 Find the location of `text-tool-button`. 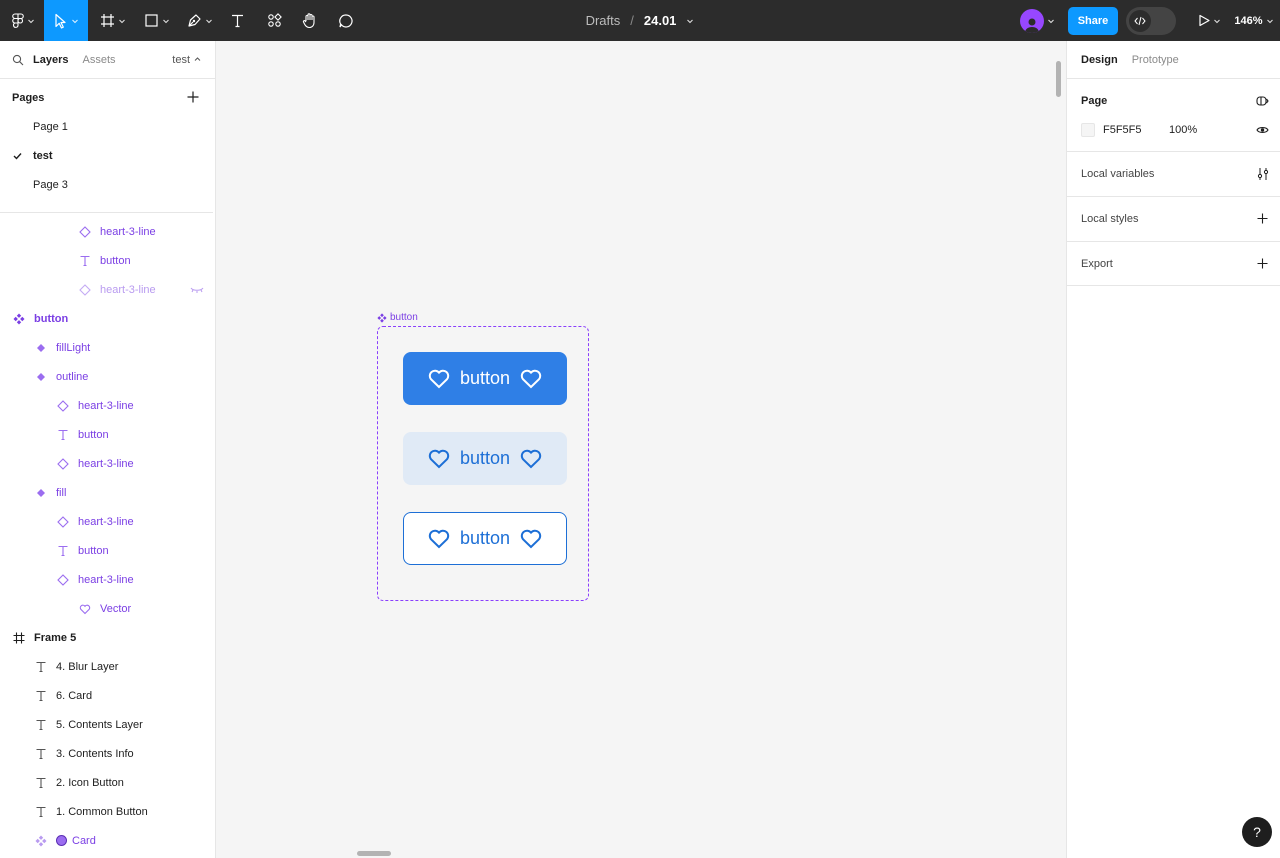

text-tool-button is located at coordinates (237, 20).